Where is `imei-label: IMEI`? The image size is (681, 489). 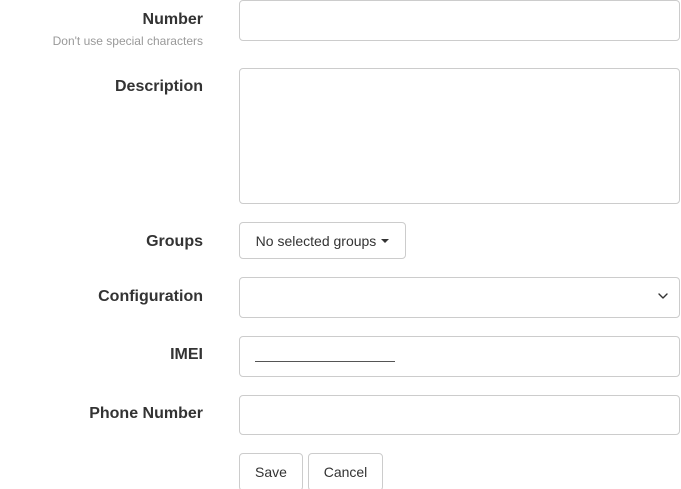
imei-label: IMEI is located at coordinates (186, 354).